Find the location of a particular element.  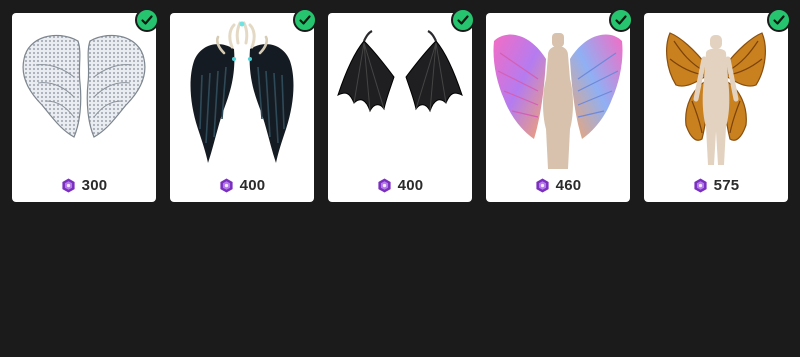

price-value: 575 is located at coordinates (726, 185).